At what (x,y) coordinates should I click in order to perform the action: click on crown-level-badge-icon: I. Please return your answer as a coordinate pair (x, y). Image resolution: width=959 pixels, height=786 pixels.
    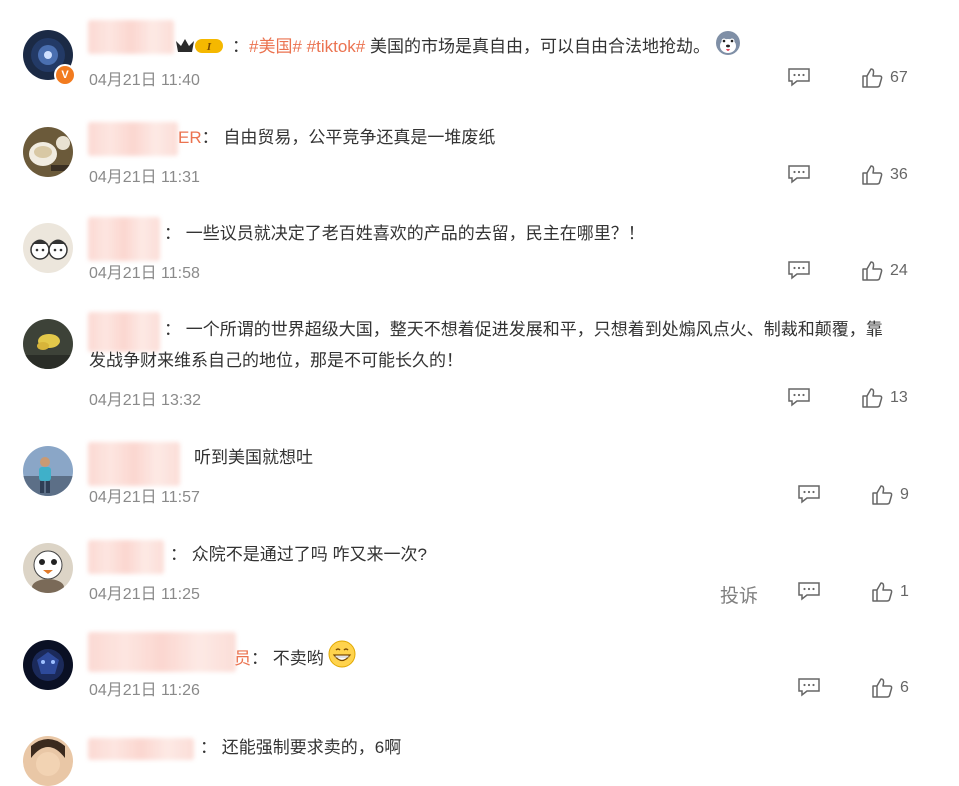
    Looking at the image, I should click on (199, 46).